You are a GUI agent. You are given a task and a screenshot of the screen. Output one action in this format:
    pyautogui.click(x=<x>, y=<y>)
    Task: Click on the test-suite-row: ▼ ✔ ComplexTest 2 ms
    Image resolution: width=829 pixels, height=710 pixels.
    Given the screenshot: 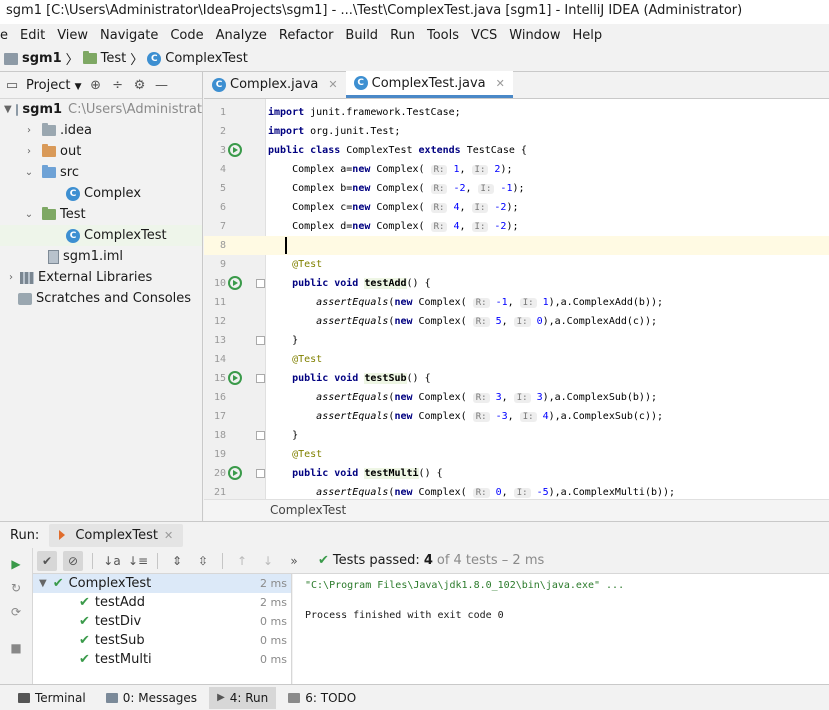 What is the action you would take?
    pyautogui.click(x=162, y=583)
    